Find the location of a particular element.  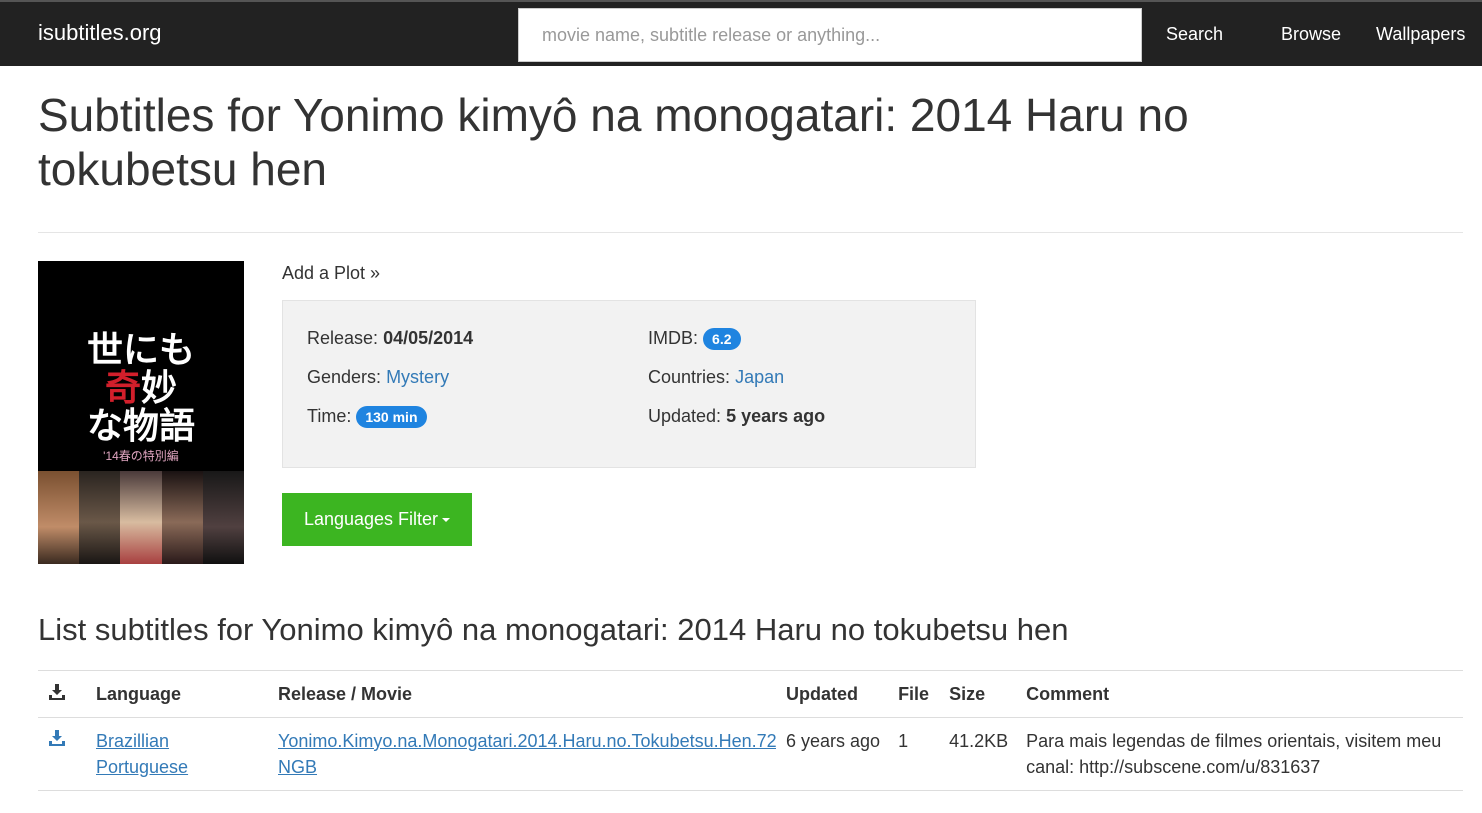

countries-info: Countries: Japan is located at coordinates (716, 377).